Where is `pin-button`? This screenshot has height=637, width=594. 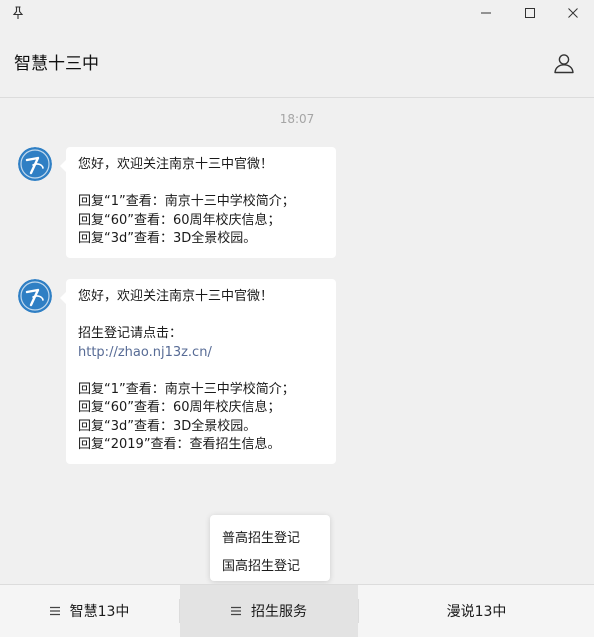 pin-button is located at coordinates (18, 13).